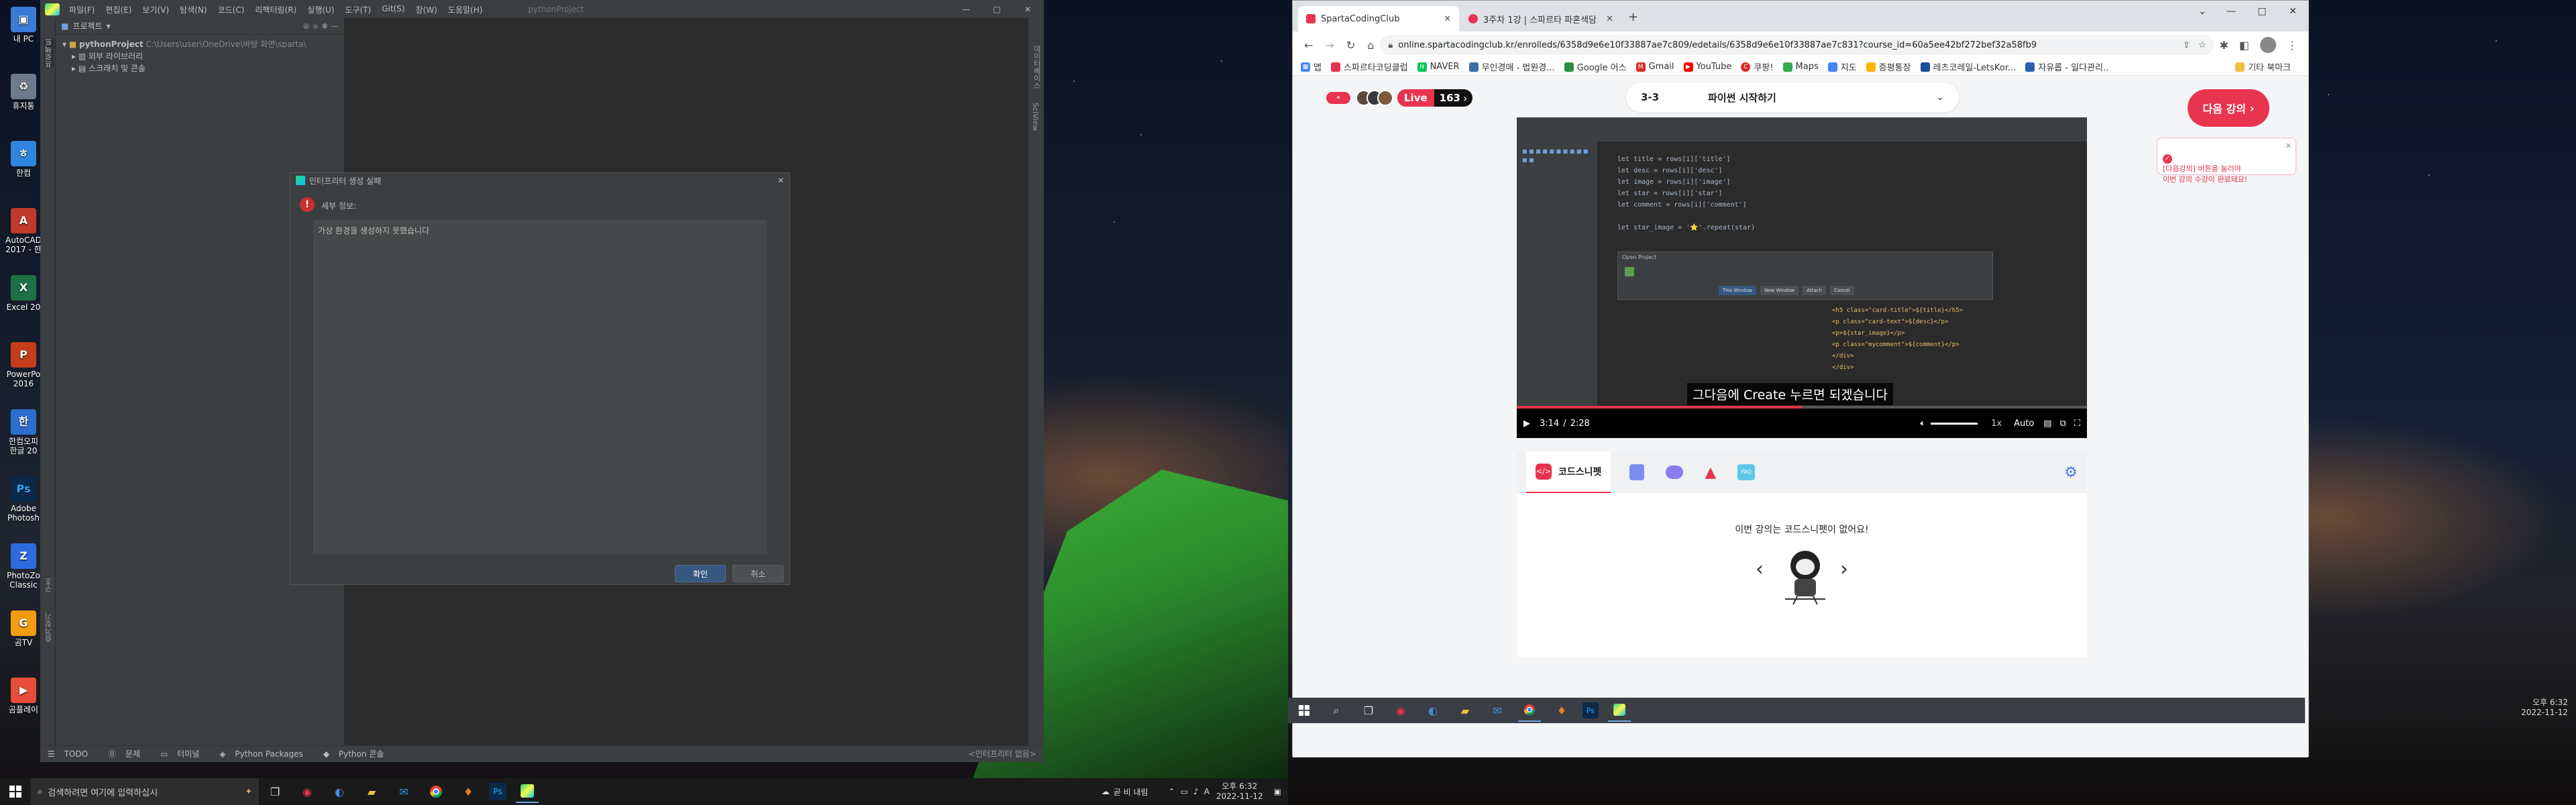 Image resolution: width=2576 pixels, height=805 pixels. What do you see at coordinates (2223, 45) in the screenshot?
I see `extensions-icon: ✱` at bounding box center [2223, 45].